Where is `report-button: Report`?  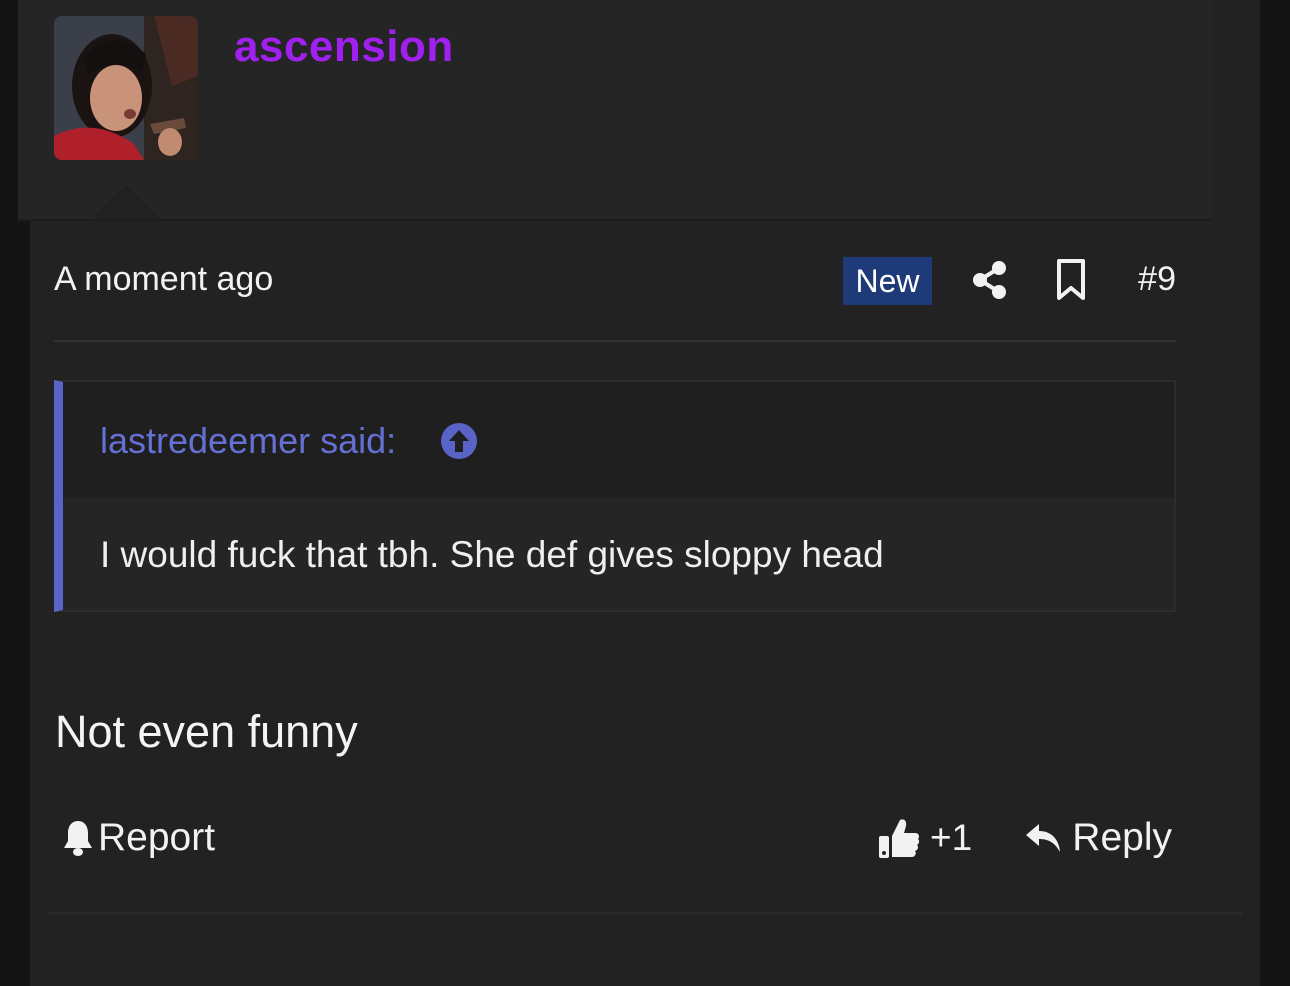
report-button: Report is located at coordinates (138, 838).